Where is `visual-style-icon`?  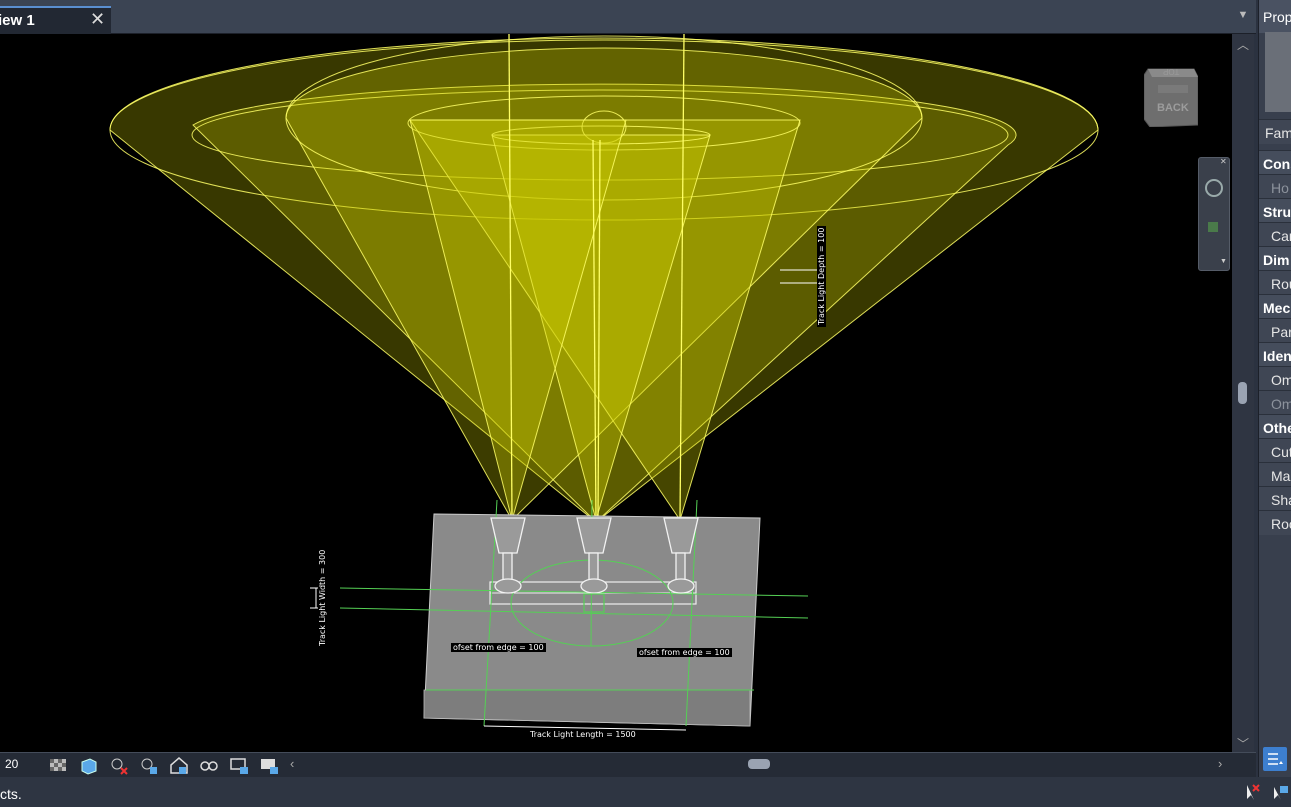 visual-style-icon is located at coordinates (89, 765).